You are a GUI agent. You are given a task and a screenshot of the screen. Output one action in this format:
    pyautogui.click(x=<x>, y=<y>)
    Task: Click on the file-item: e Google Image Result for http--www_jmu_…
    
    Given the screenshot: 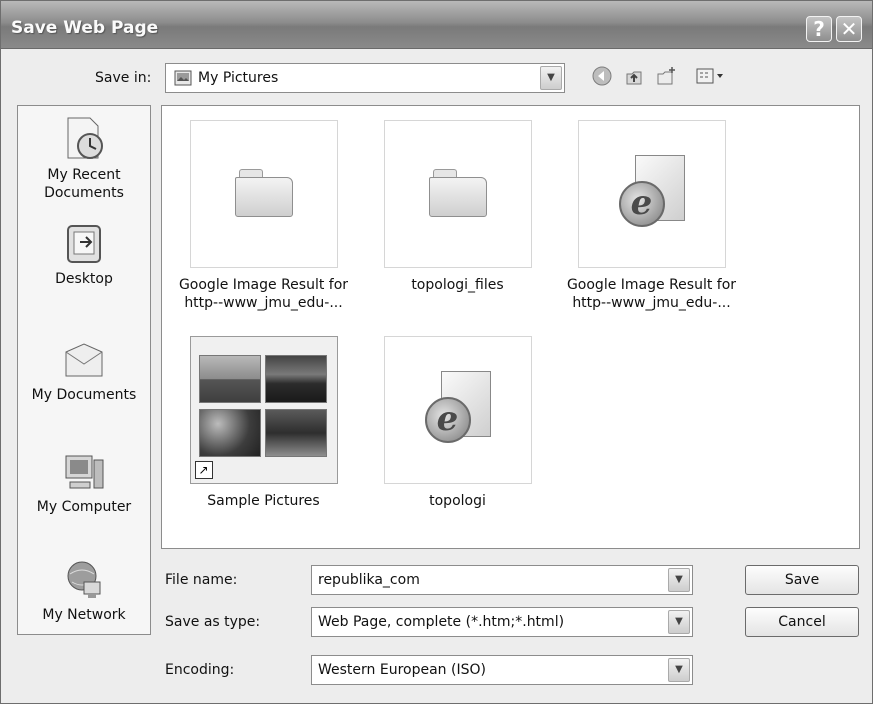 What is the action you would take?
    pyautogui.click(x=651, y=216)
    